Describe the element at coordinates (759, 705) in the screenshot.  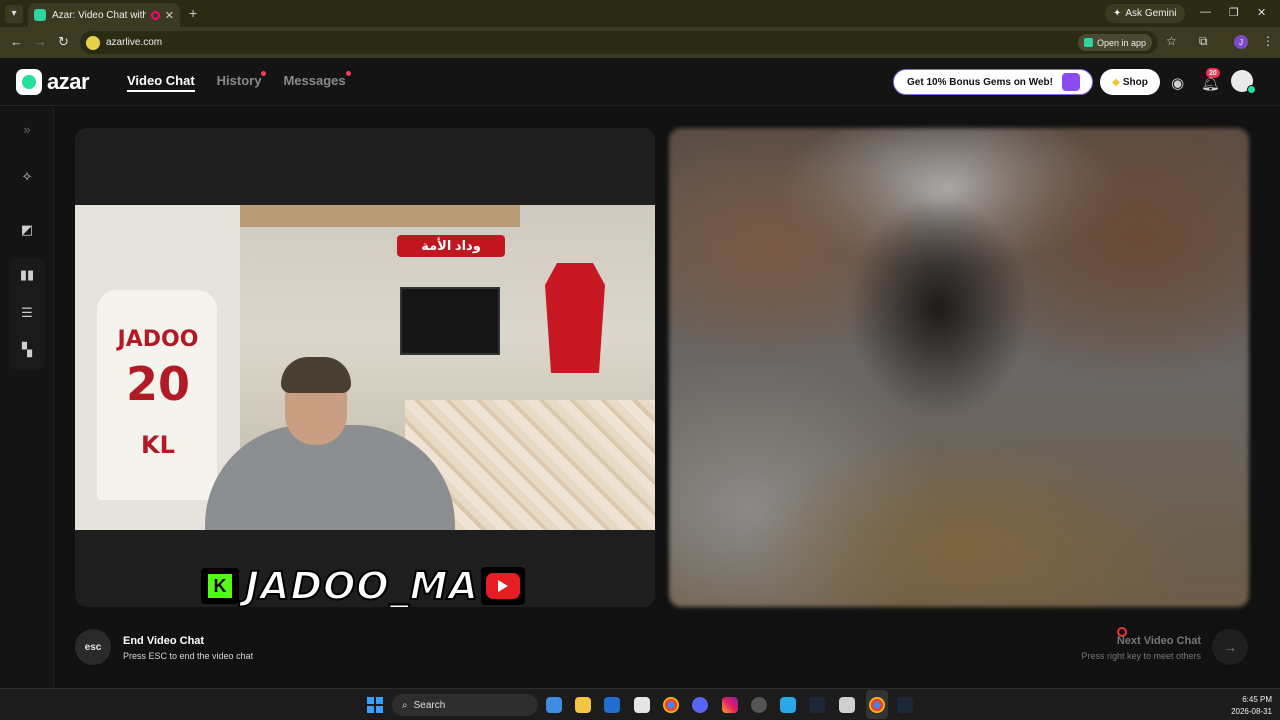
I see `obs-icon` at that location.